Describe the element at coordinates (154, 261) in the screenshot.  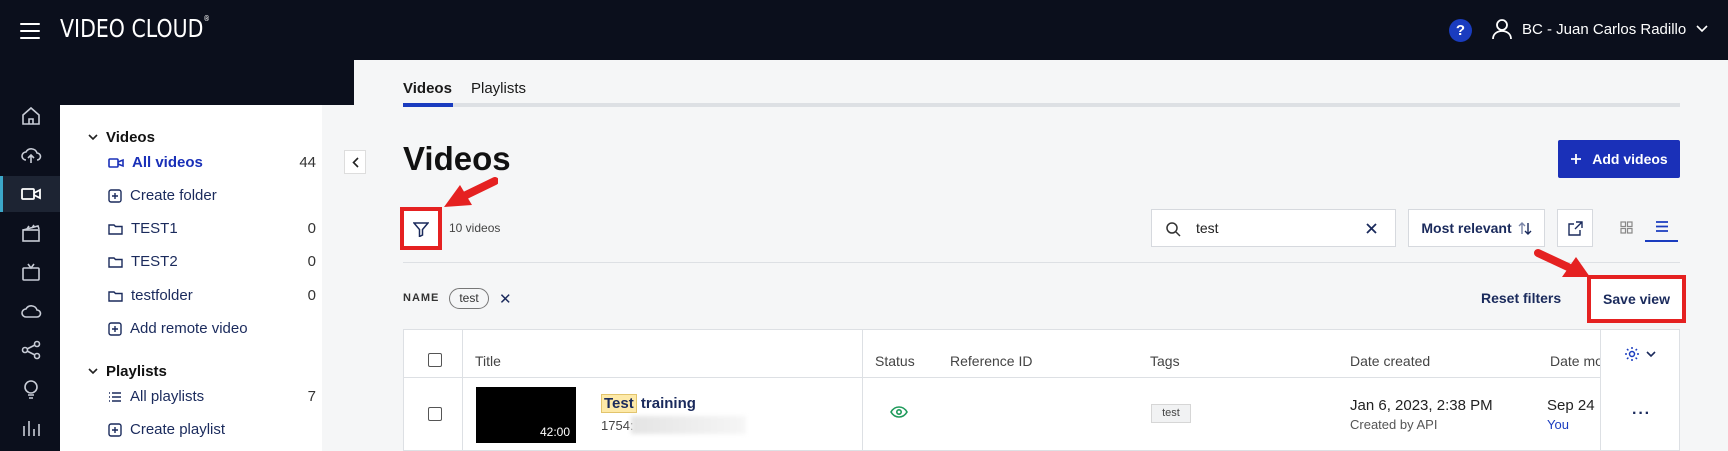
I see `folder-label: TEST2` at that location.